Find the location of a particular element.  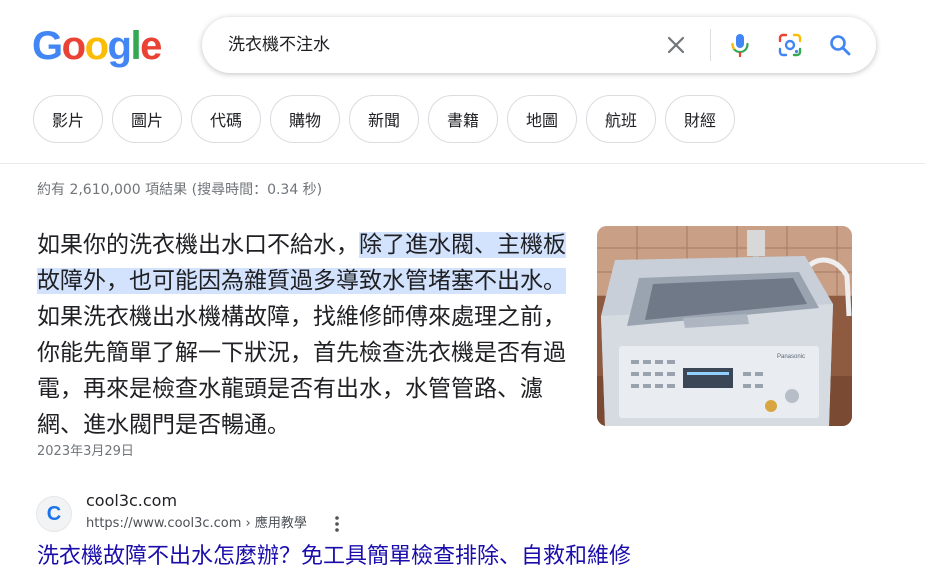

voice-search-button is located at coordinates (740, 45).